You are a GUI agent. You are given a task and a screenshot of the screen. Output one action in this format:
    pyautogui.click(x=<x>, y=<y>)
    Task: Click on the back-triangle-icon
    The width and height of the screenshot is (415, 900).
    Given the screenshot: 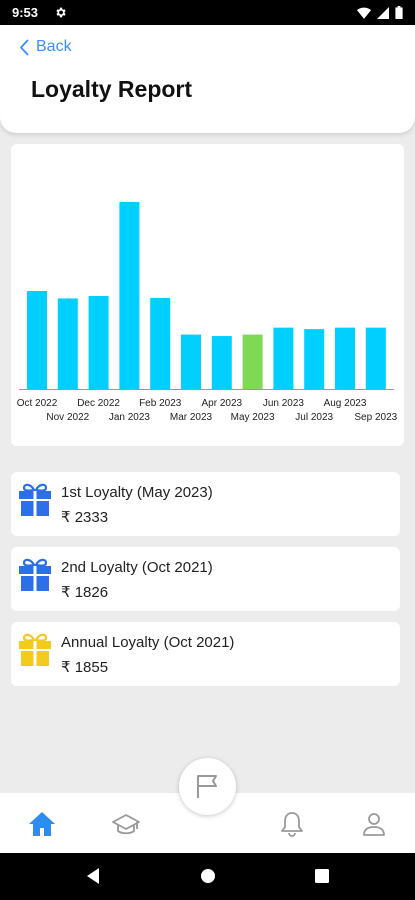 What is the action you would take?
    pyautogui.click(x=93, y=876)
    